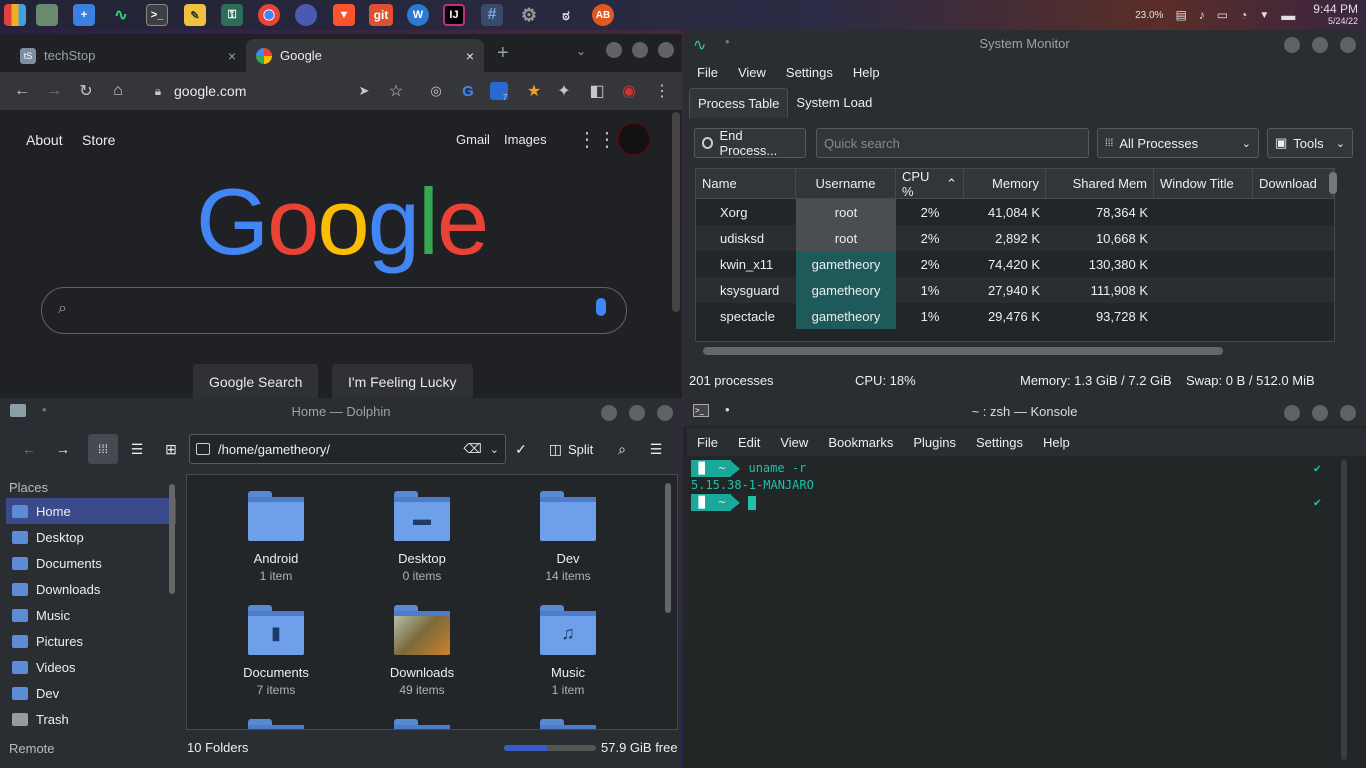  What do you see at coordinates (1015, 212) in the screenshot?
I see `table-row: Xorg root 2% 41,084 K 78,364 K` at bounding box center [1015, 212].